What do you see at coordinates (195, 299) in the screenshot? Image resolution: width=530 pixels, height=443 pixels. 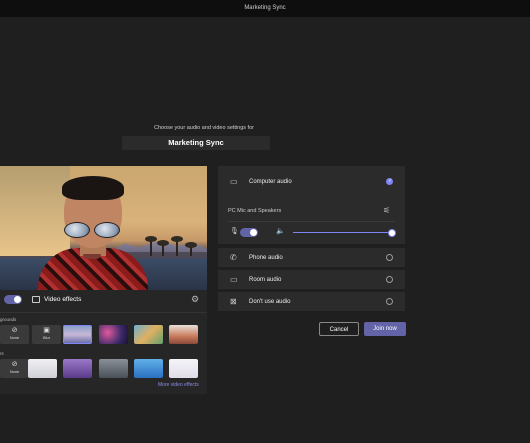 I see `gear-icon: ⚙` at bounding box center [195, 299].